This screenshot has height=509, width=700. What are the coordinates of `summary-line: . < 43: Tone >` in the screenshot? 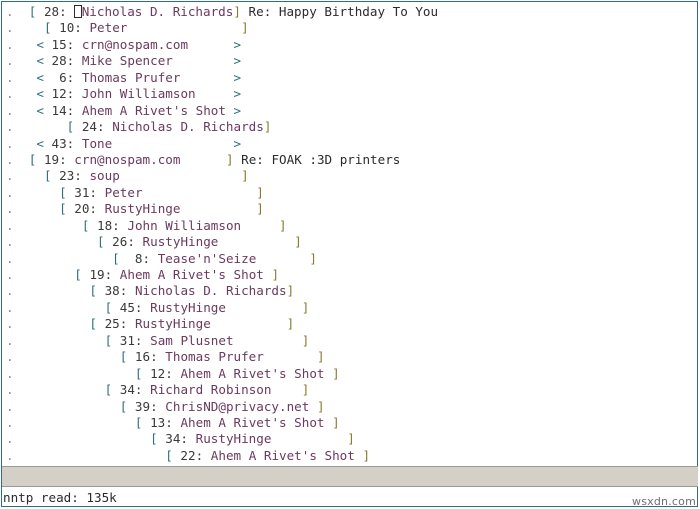 It's located at (351, 144).